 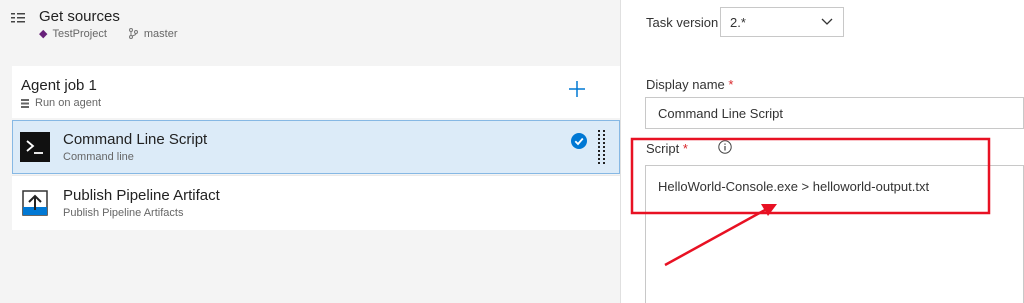 What do you see at coordinates (316, 92) in the screenshot?
I see `agent-job: Agent job 1 Run on agent` at bounding box center [316, 92].